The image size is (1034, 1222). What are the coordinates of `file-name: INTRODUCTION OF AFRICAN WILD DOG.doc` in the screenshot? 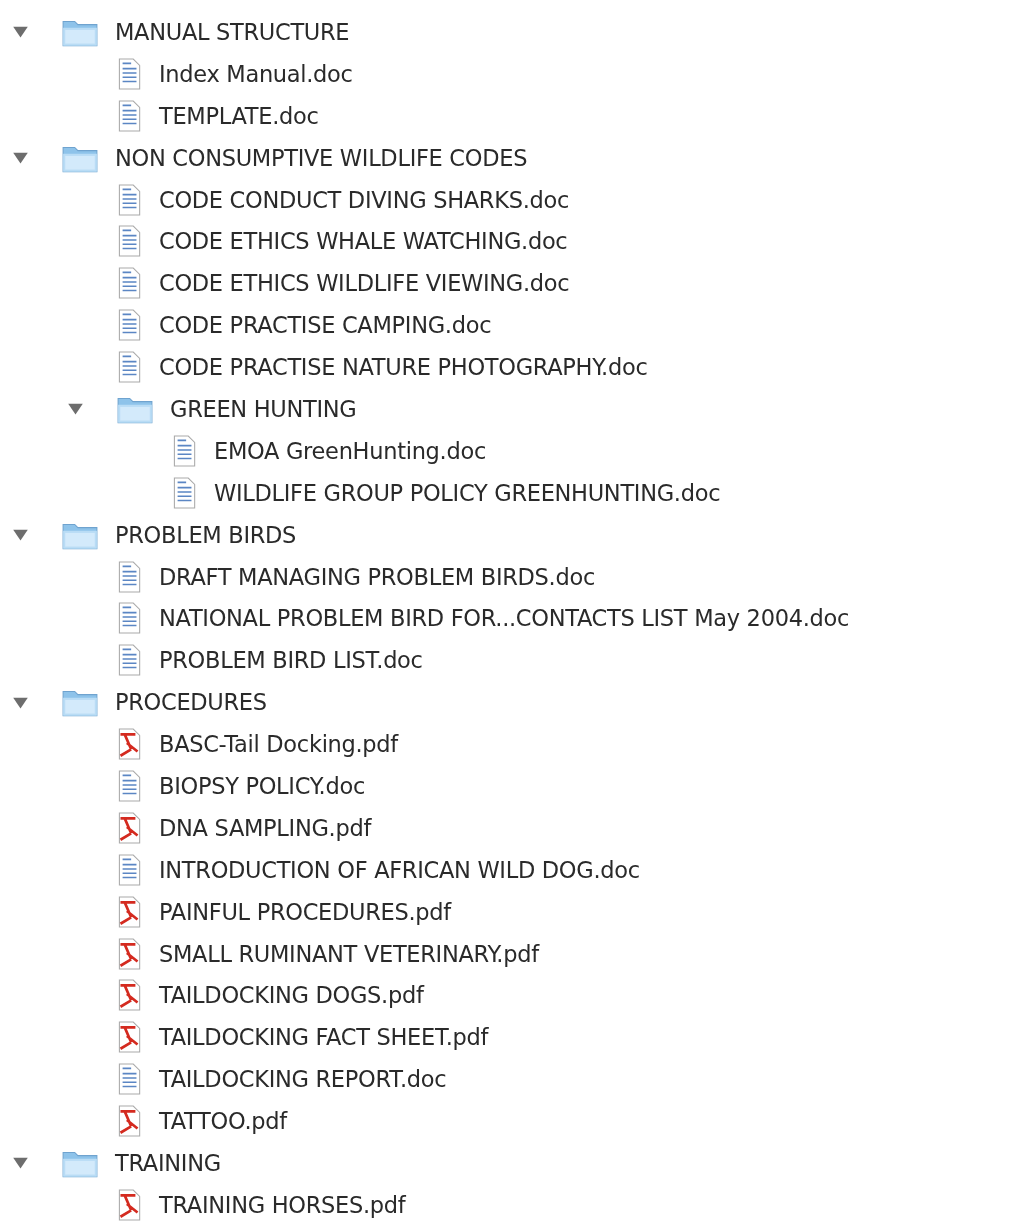 It's located at (399, 869).